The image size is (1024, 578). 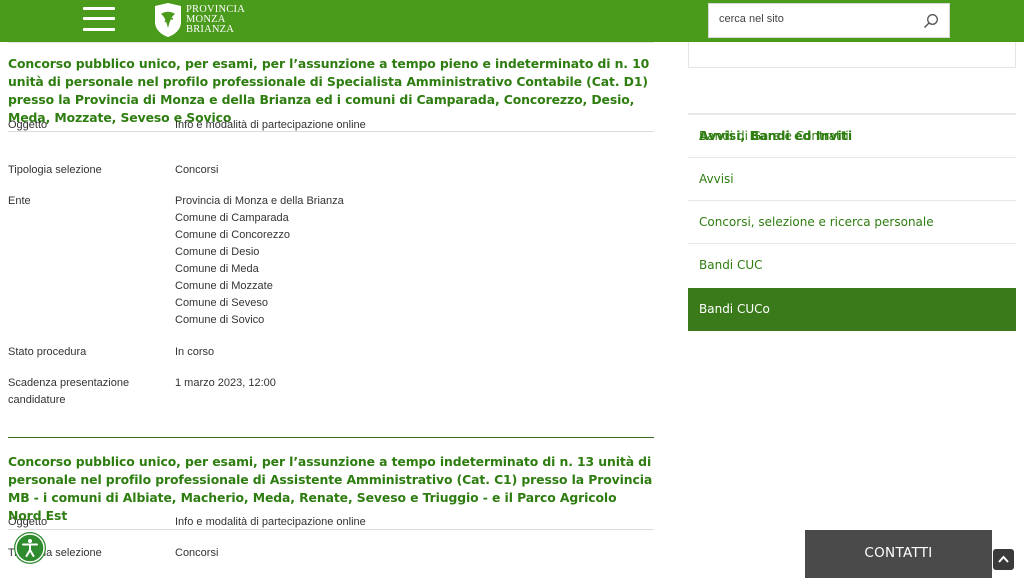 I want to click on sidebar-item-concorsi: Concorsi, selezione e ricerca personale, so click(x=852, y=221).